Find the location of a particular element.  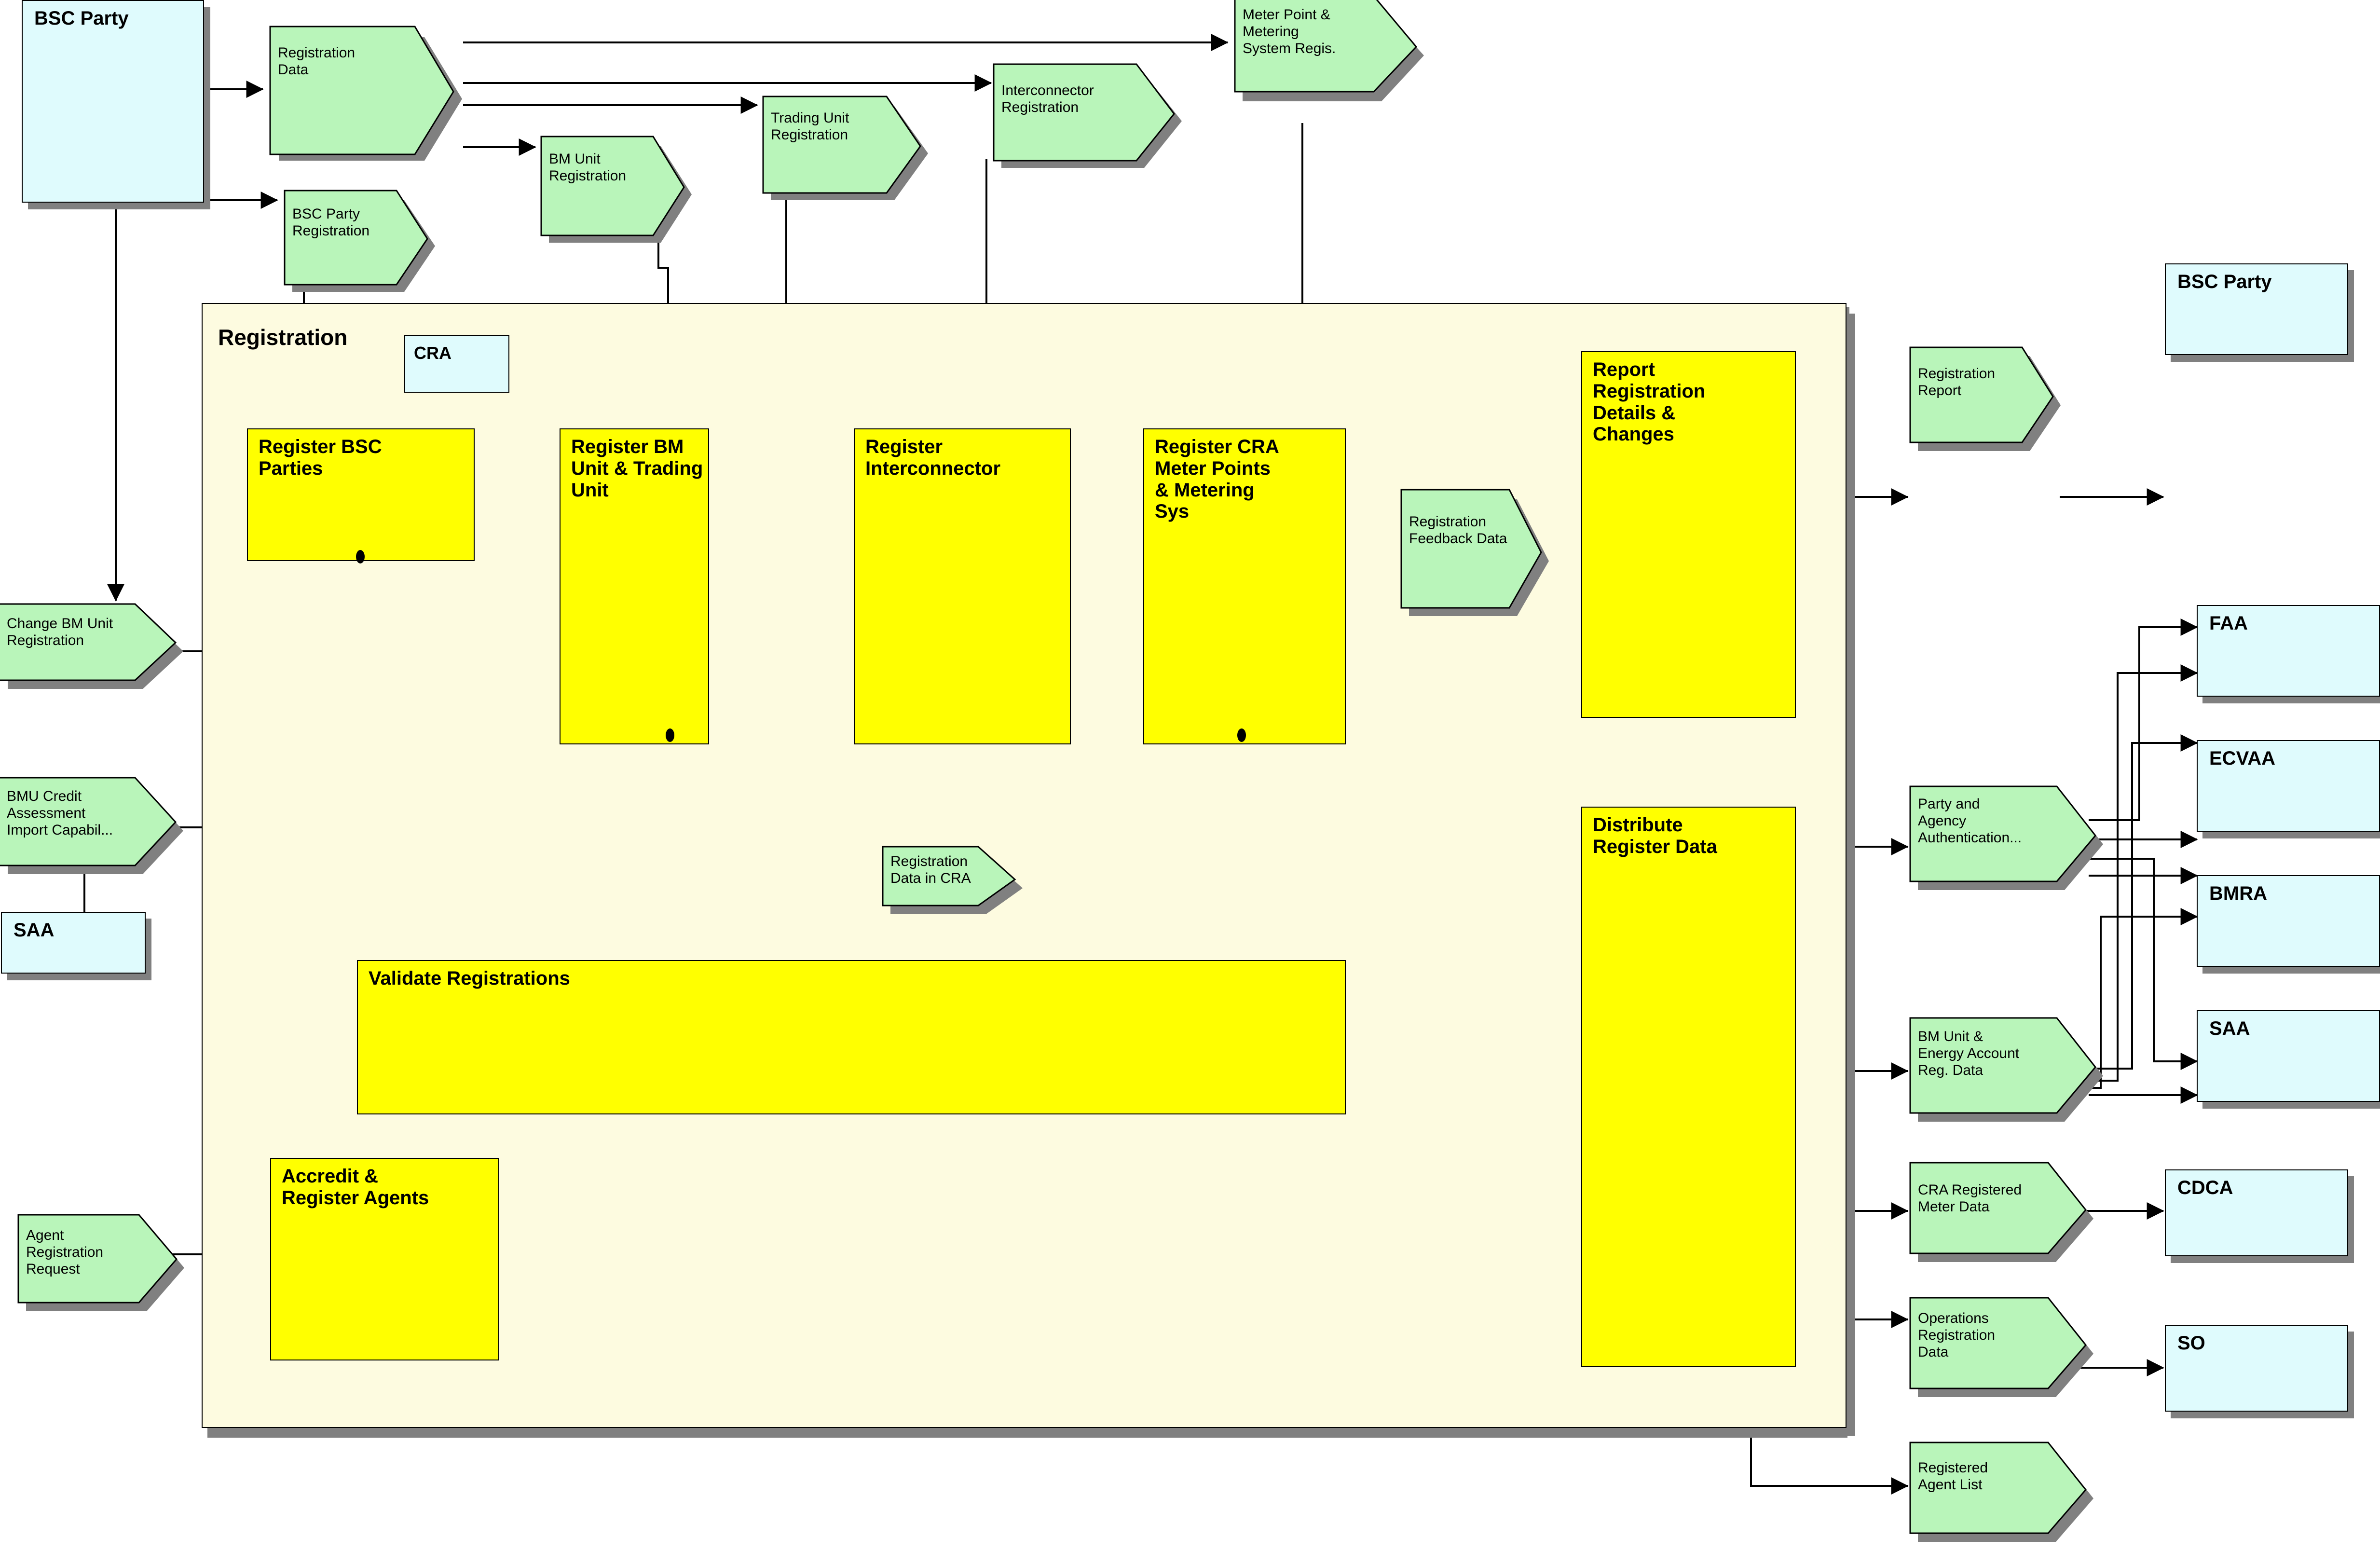

flow-registration-feedback-data: Registration Feedback Data is located at coordinates (1464, 552).